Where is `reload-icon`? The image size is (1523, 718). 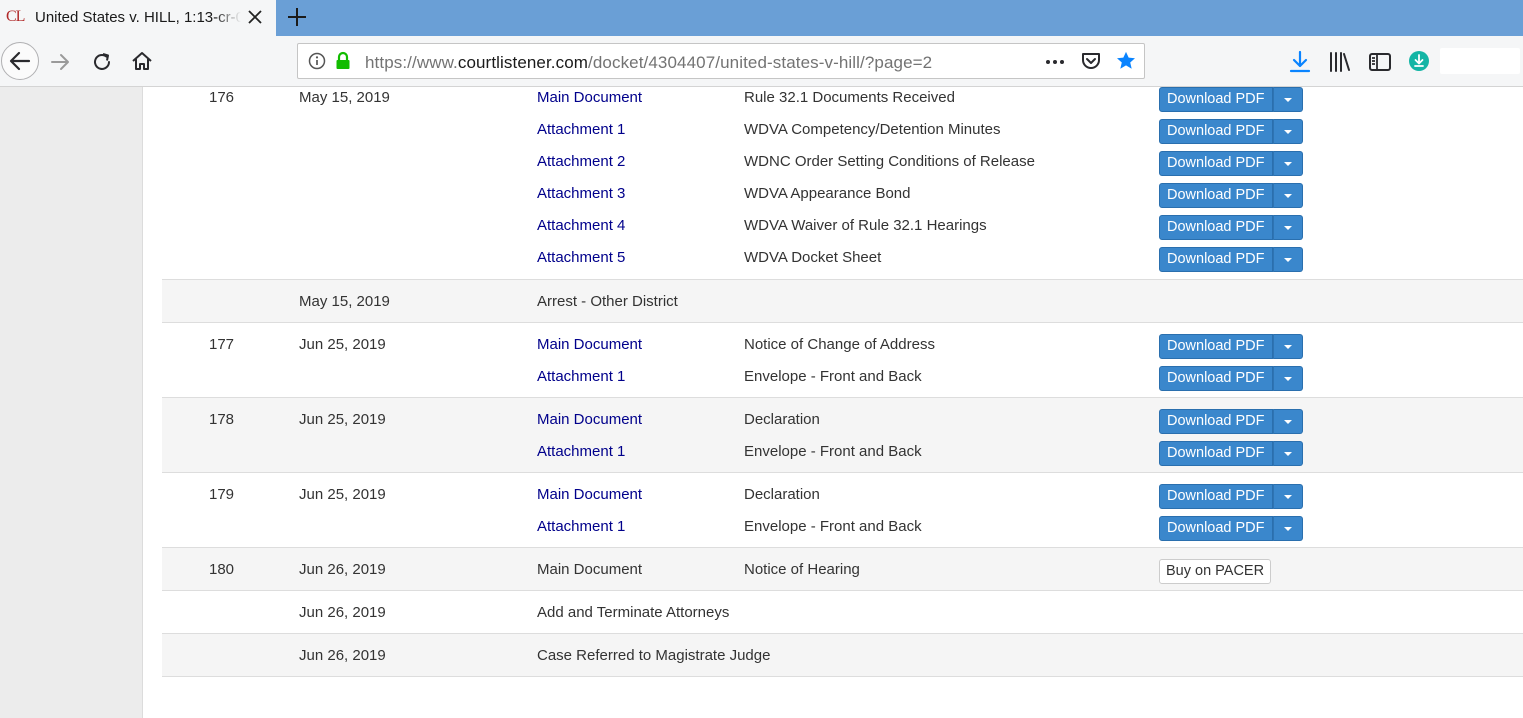 reload-icon is located at coordinates (102, 62).